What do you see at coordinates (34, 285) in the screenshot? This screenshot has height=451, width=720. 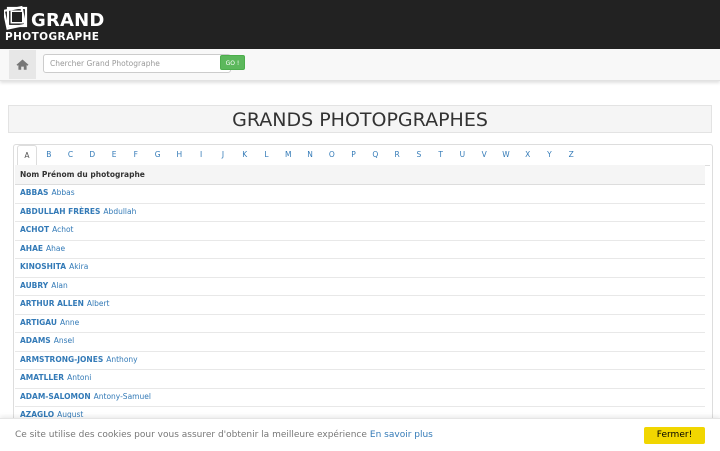 I see `photographer-lastname-link: AUBRY` at bounding box center [34, 285].